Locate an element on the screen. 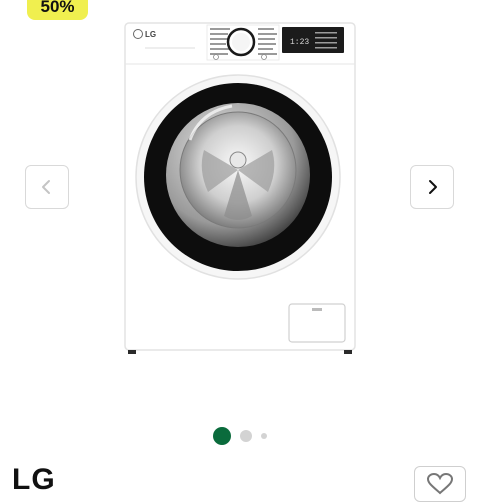 This screenshot has height=502, width=480. carousel-dots is located at coordinates (240, 436).